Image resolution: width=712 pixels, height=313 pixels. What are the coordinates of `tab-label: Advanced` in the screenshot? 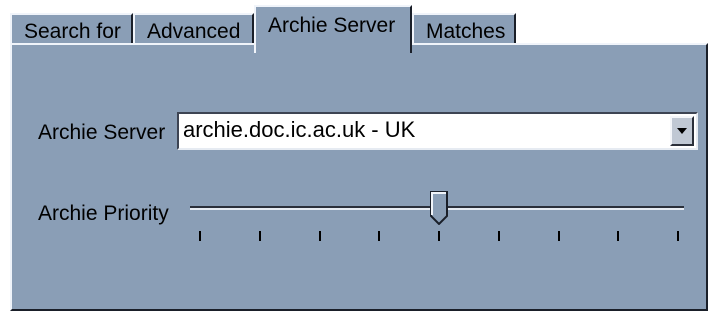 It's located at (194, 31).